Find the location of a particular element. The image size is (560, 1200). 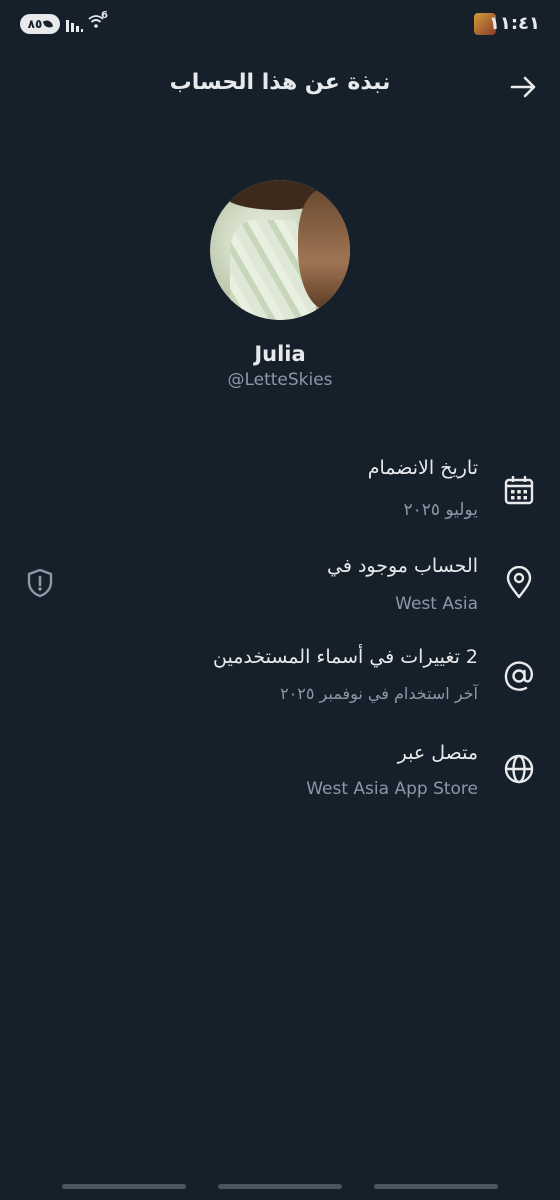

signal-icon is located at coordinates (74, 26).